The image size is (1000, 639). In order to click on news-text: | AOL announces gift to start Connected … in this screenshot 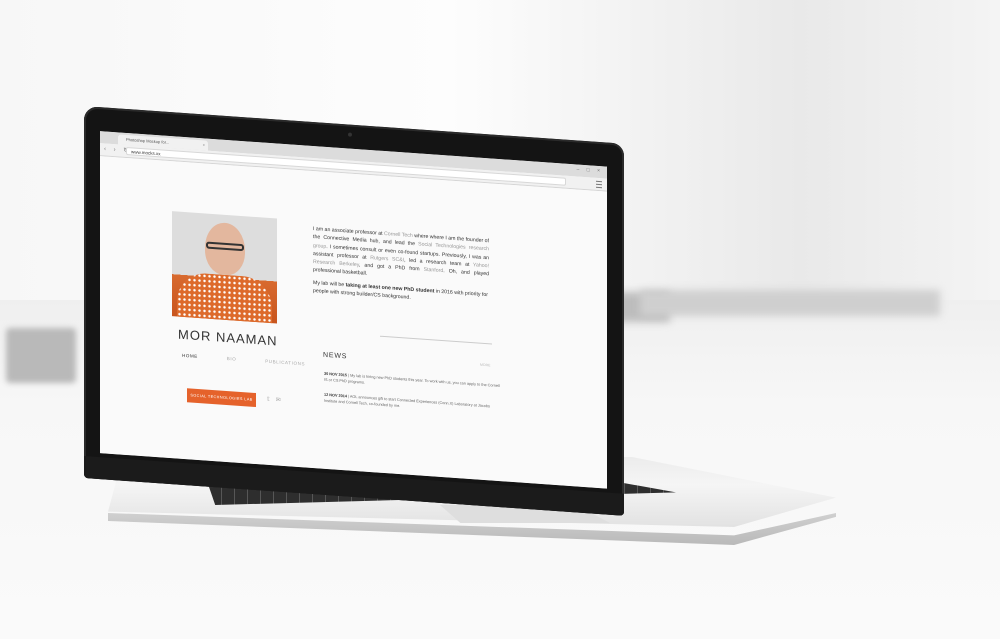, I will do `click(407, 401)`.